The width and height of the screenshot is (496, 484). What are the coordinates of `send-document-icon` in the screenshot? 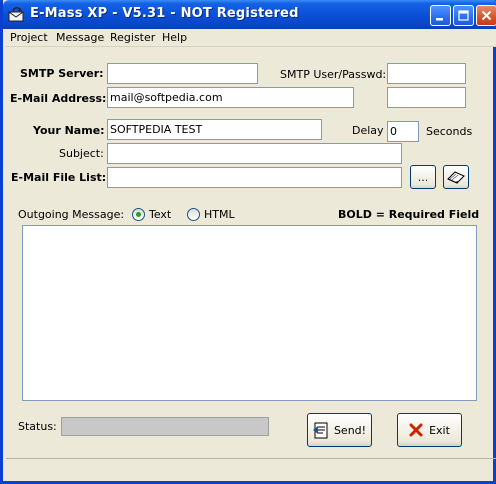 It's located at (320, 430).